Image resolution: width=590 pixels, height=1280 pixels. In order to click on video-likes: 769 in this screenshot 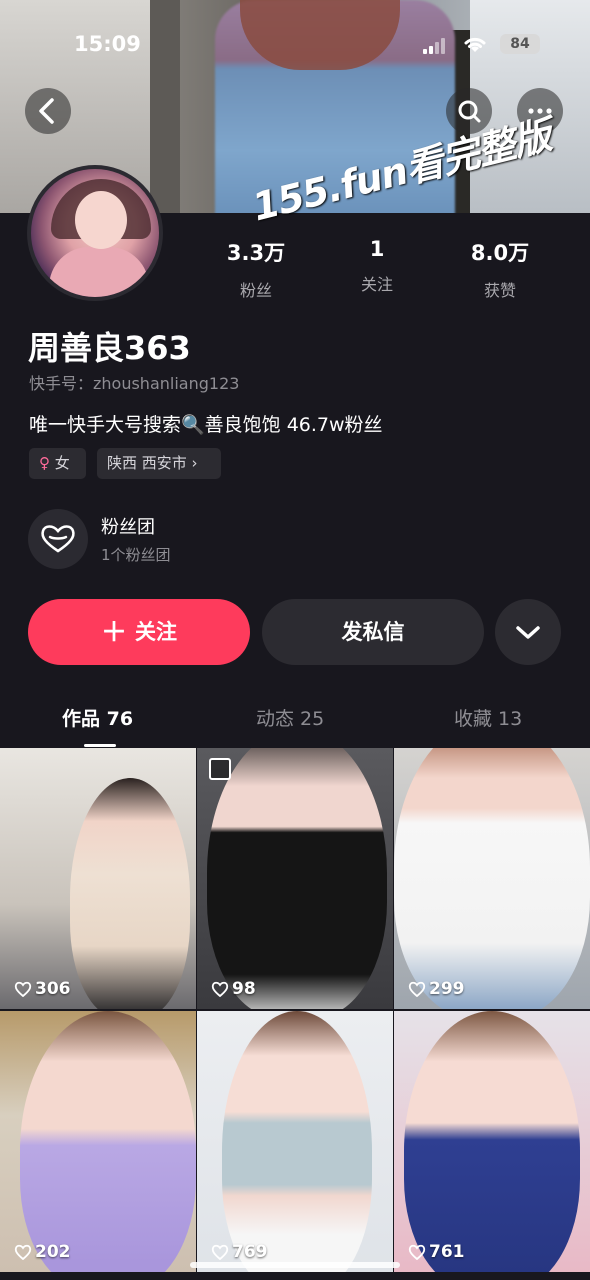, I will do `click(239, 1252)`.